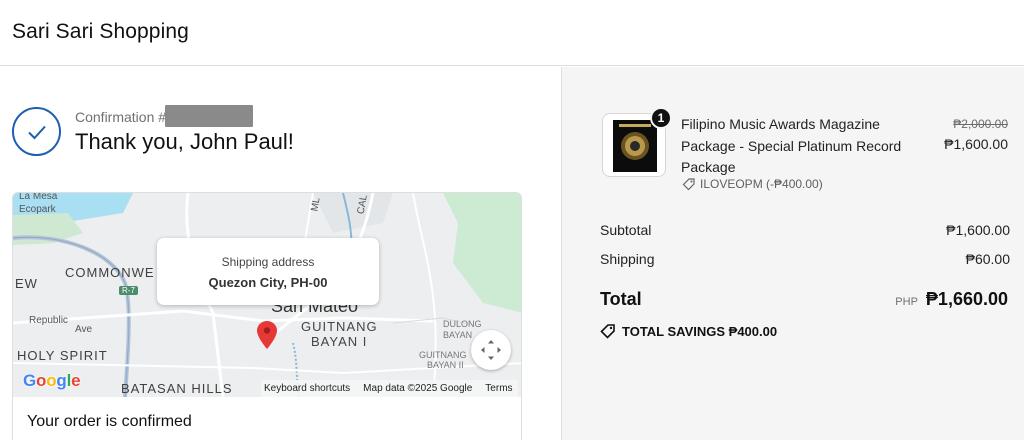 The width and height of the screenshot is (1024, 440). Describe the element at coordinates (307, 388) in the screenshot. I see `keyboard-shortcuts-link: Keyboard shortcuts` at that location.